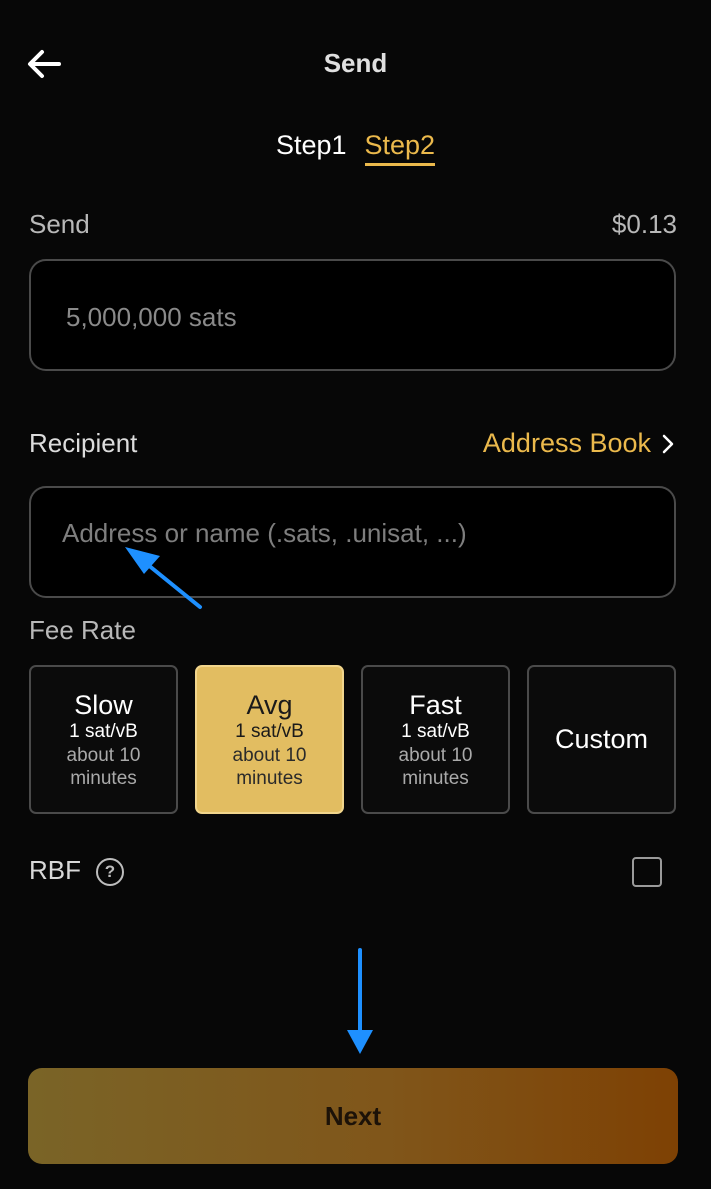  What do you see at coordinates (355, 63) in the screenshot?
I see `page-title: Send` at bounding box center [355, 63].